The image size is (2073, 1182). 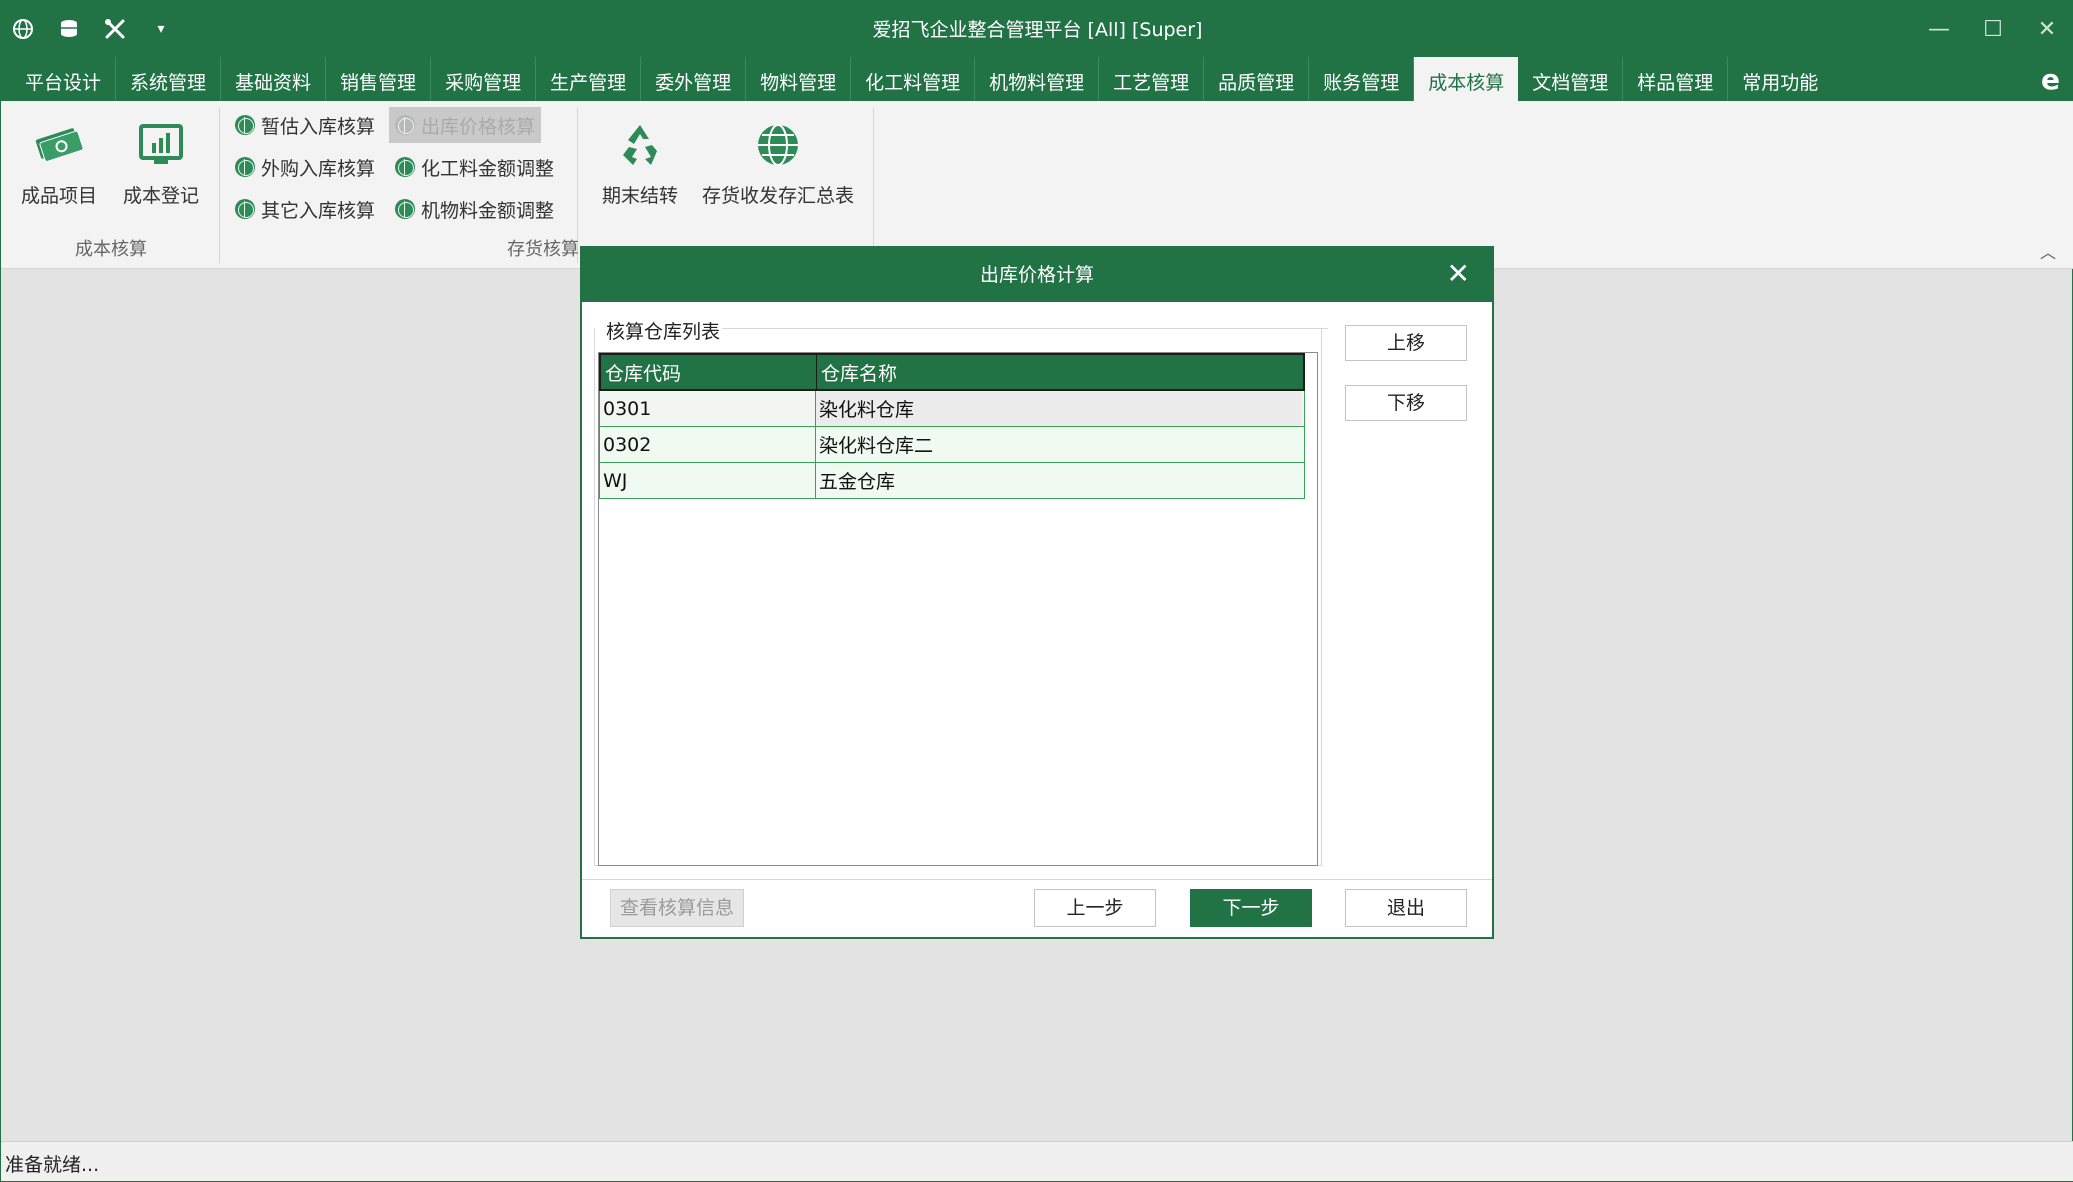 I want to click on prev-step-button: 上一步, so click(x=1095, y=908).